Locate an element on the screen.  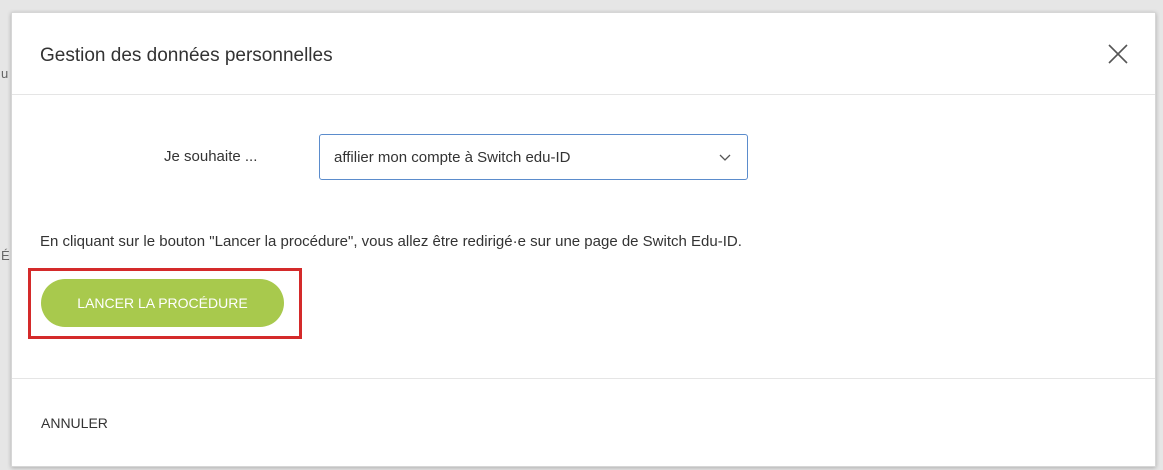
chevron-down-icon is located at coordinates (725, 157).